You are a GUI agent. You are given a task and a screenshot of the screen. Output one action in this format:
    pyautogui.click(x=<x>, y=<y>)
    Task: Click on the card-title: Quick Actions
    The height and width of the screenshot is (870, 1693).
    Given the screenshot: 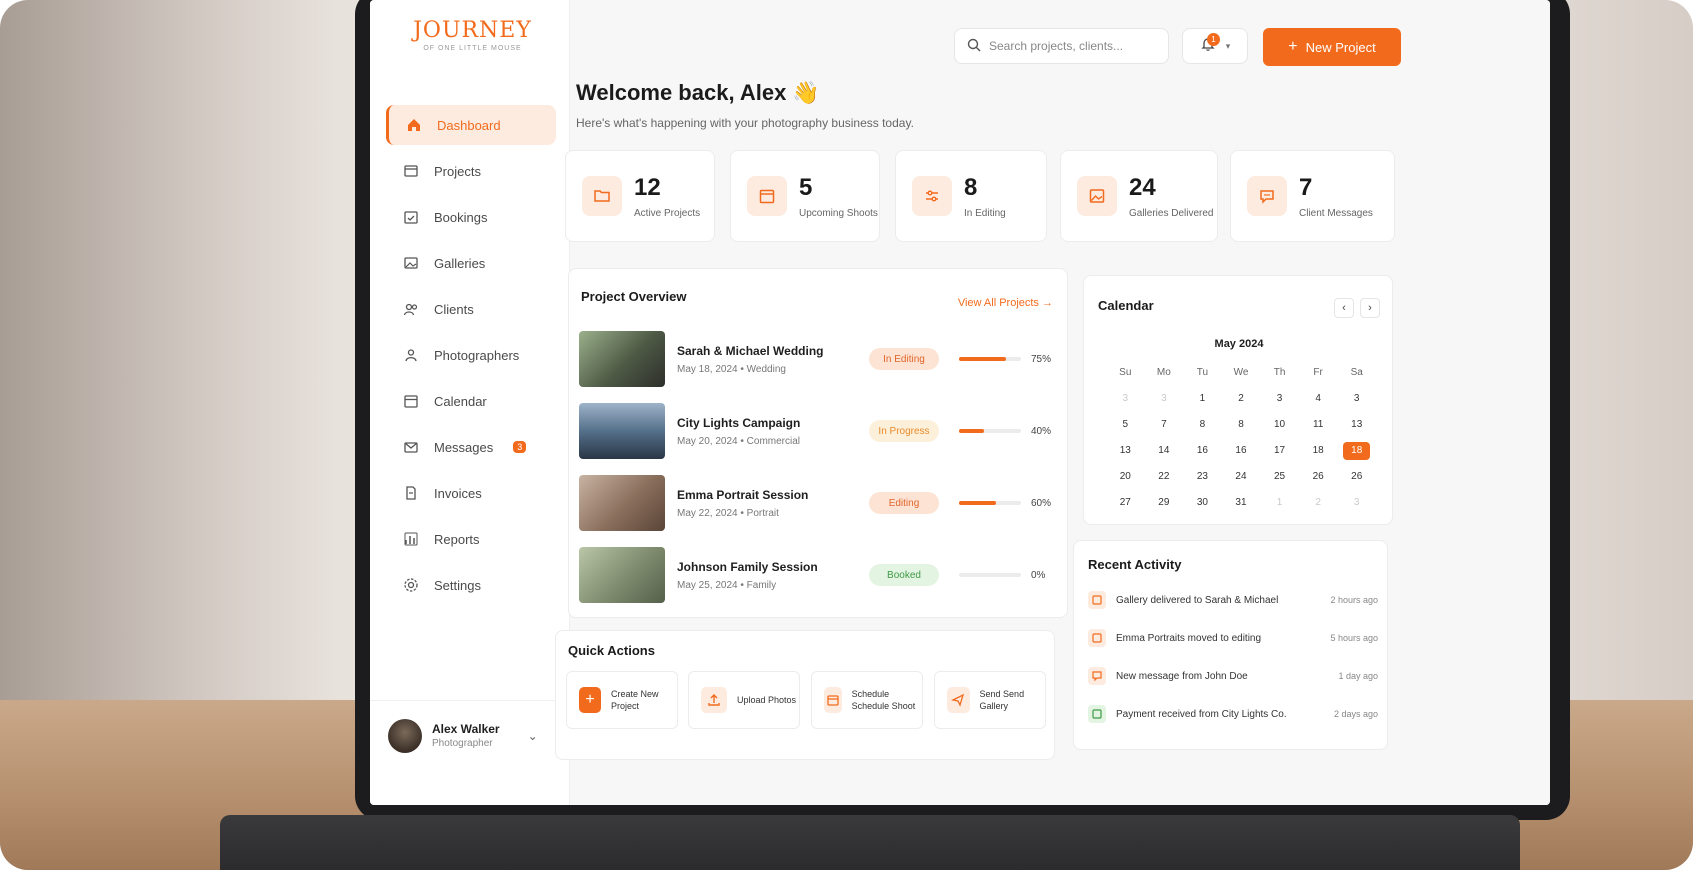 What is the action you would take?
    pyautogui.click(x=611, y=650)
    